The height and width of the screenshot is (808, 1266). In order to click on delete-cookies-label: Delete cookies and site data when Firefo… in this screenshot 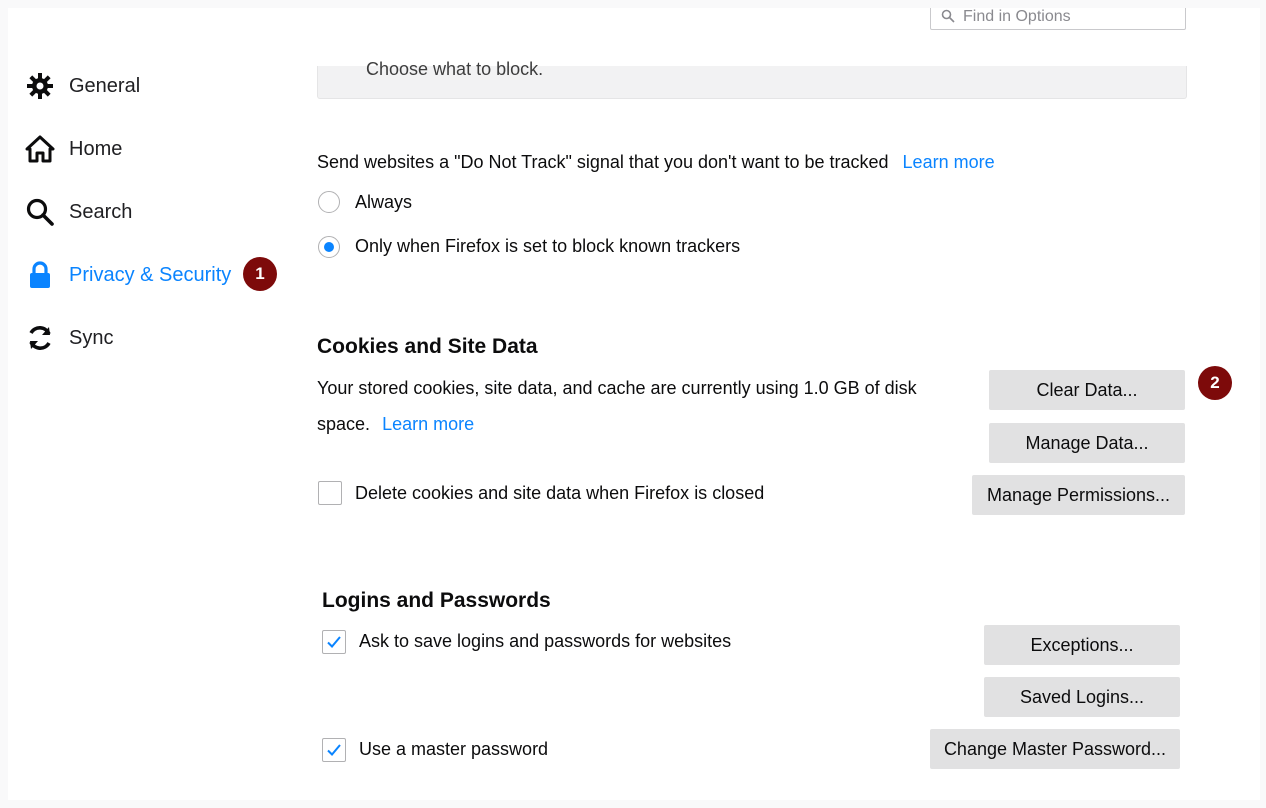, I will do `click(559, 493)`.